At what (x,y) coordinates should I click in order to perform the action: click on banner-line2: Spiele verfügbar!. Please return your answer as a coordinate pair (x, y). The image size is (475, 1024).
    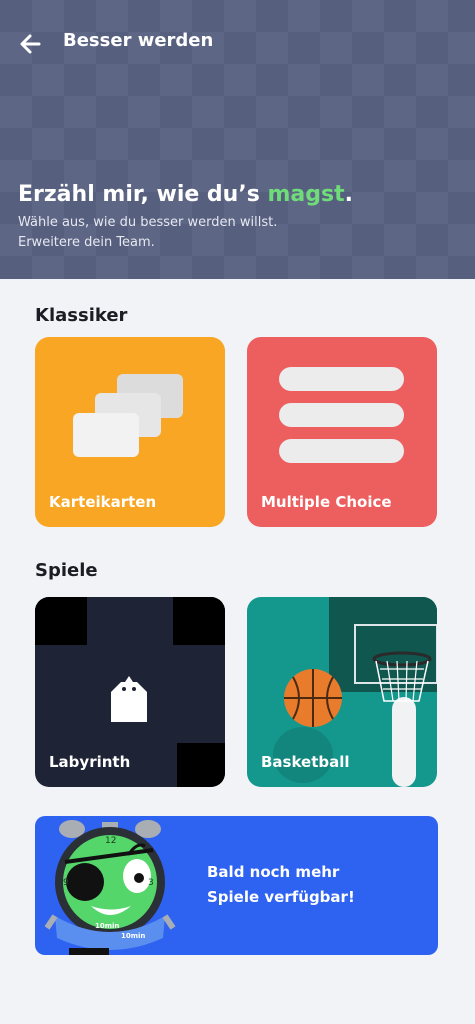
    Looking at the image, I should click on (281, 897).